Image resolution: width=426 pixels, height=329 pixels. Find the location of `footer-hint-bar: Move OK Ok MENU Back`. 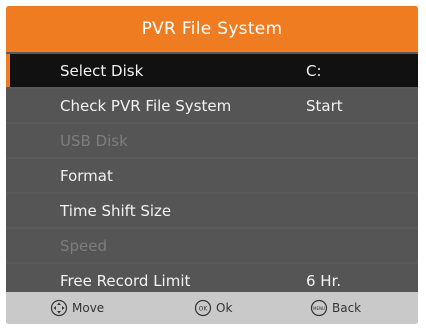

footer-hint-bar: Move OK Ok MENU Back is located at coordinates (212, 308).